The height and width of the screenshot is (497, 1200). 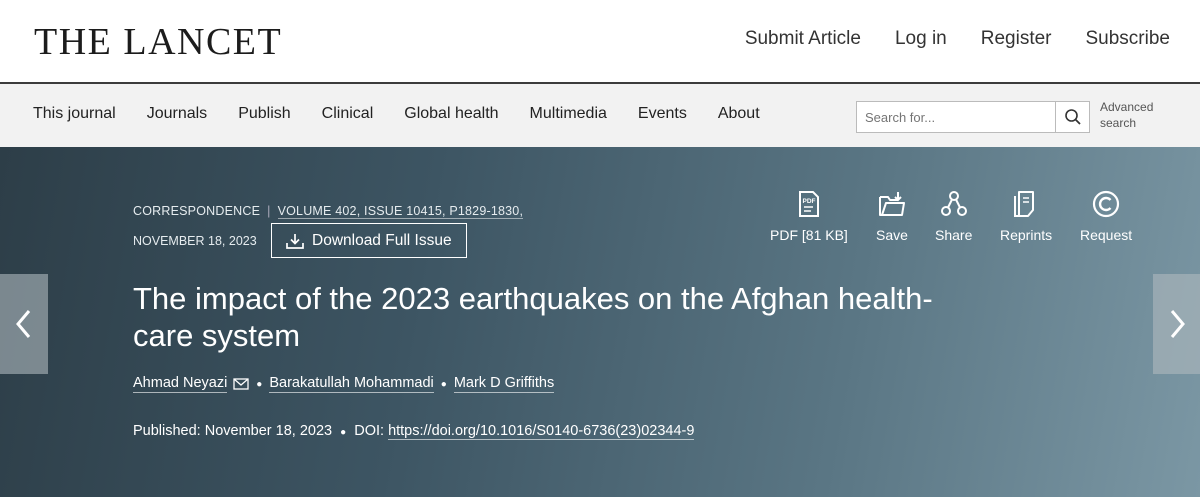 What do you see at coordinates (954, 235) in the screenshot?
I see `share-label: Share` at bounding box center [954, 235].